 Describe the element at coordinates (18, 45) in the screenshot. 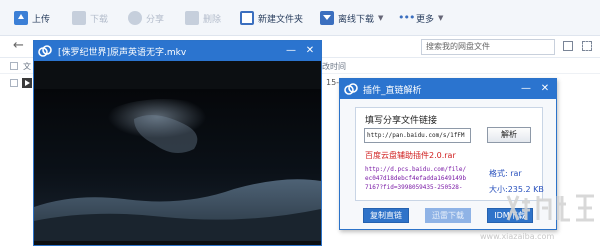

I see `back-arrow-icon: ←` at that location.